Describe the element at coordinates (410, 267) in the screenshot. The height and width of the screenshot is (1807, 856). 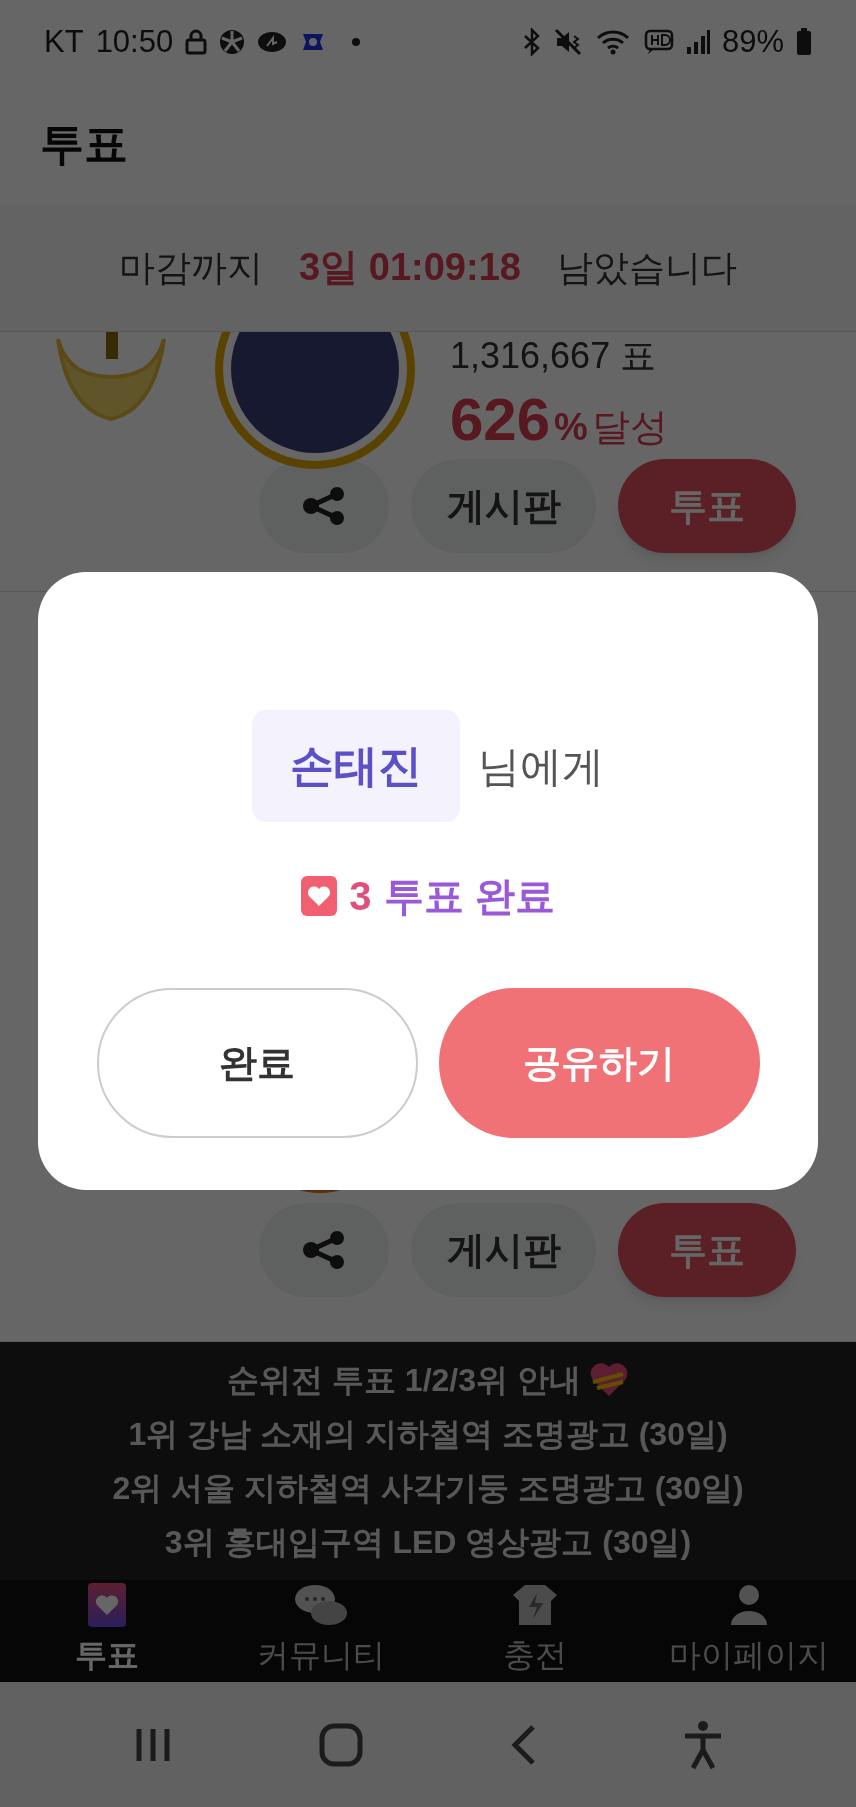
I see `countdown-timer: 3일 01:09:18` at that location.